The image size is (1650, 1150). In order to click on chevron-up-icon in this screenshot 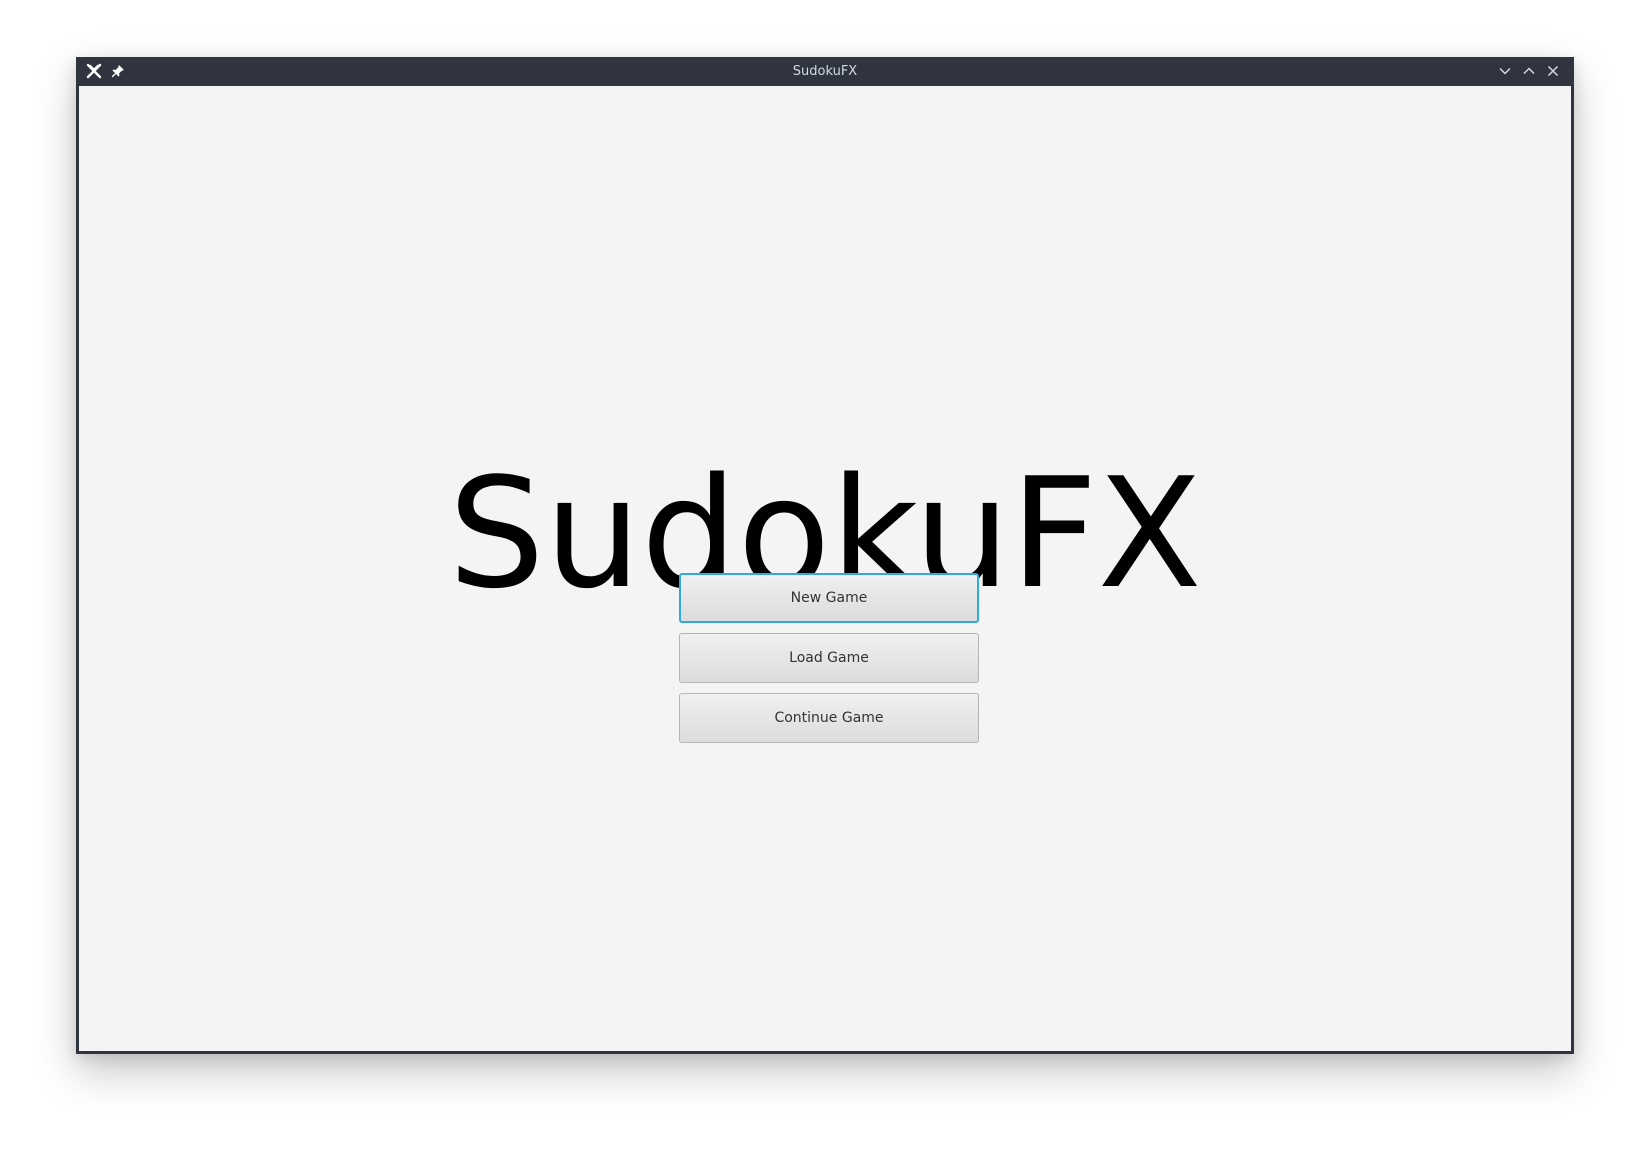, I will do `click(1529, 71)`.